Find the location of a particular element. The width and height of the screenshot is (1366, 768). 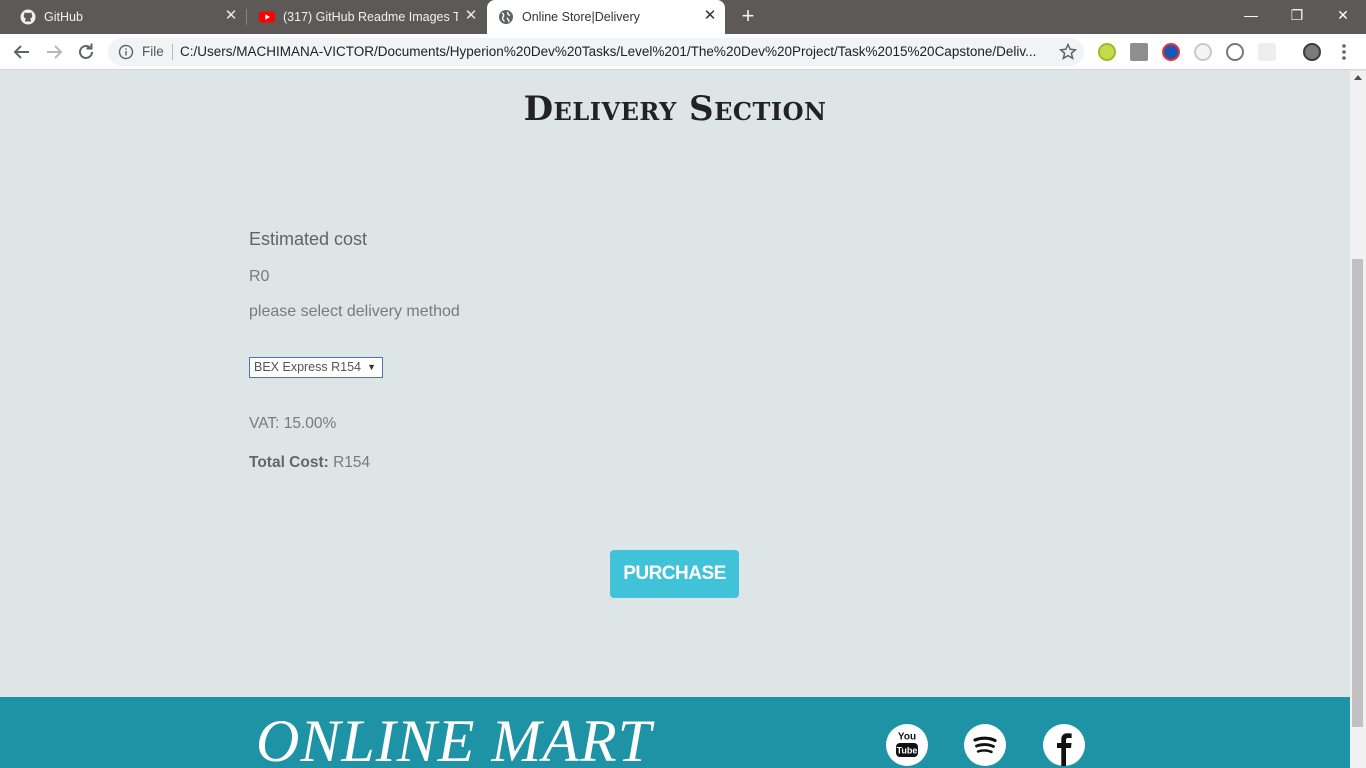

spotify-icon is located at coordinates (985, 745).